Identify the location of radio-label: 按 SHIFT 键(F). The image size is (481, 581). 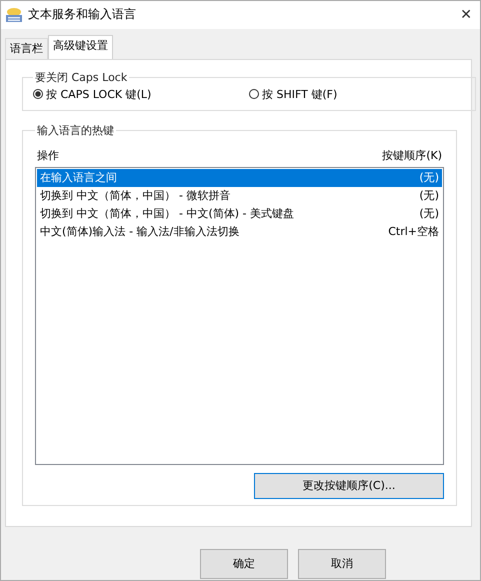
(300, 94).